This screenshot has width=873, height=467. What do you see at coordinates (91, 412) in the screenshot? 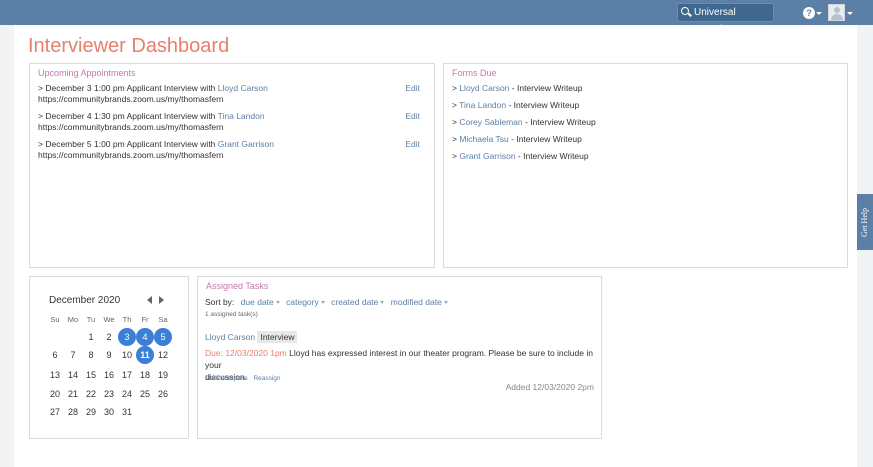
I see `calendar-day: 29` at bounding box center [91, 412].